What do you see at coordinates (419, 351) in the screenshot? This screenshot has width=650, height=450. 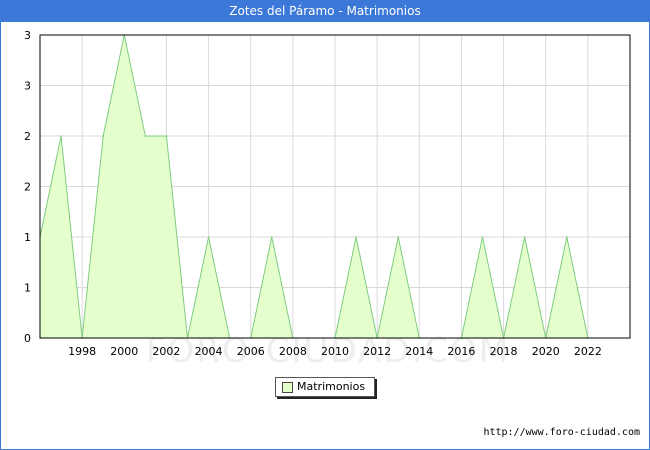 I see `x-tick-label: 2014` at bounding box center [419, 351].